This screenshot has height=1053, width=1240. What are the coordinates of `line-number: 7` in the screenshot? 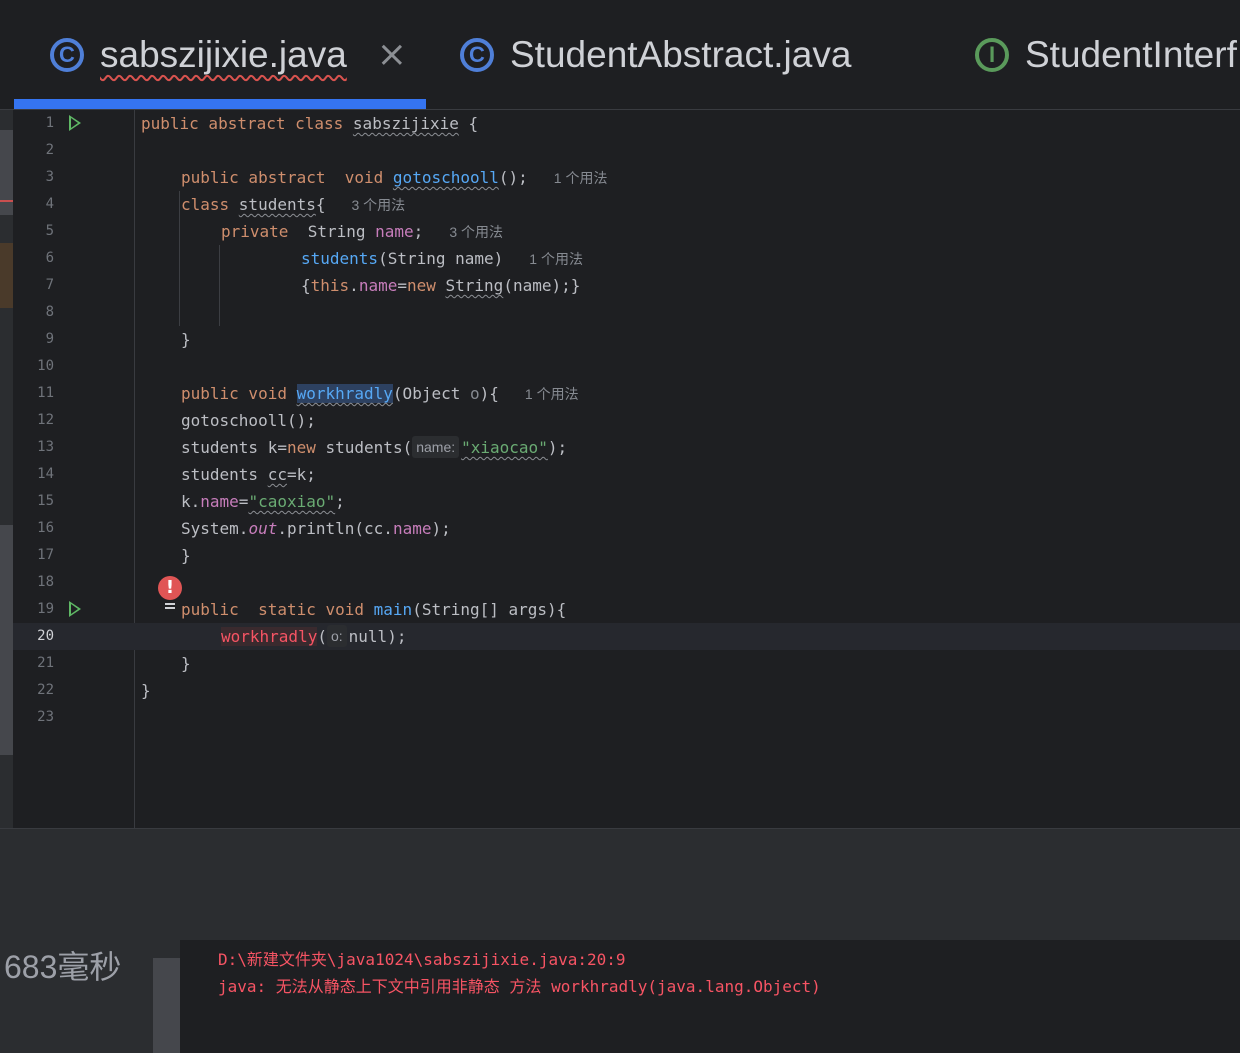 It's located at (49, 285).